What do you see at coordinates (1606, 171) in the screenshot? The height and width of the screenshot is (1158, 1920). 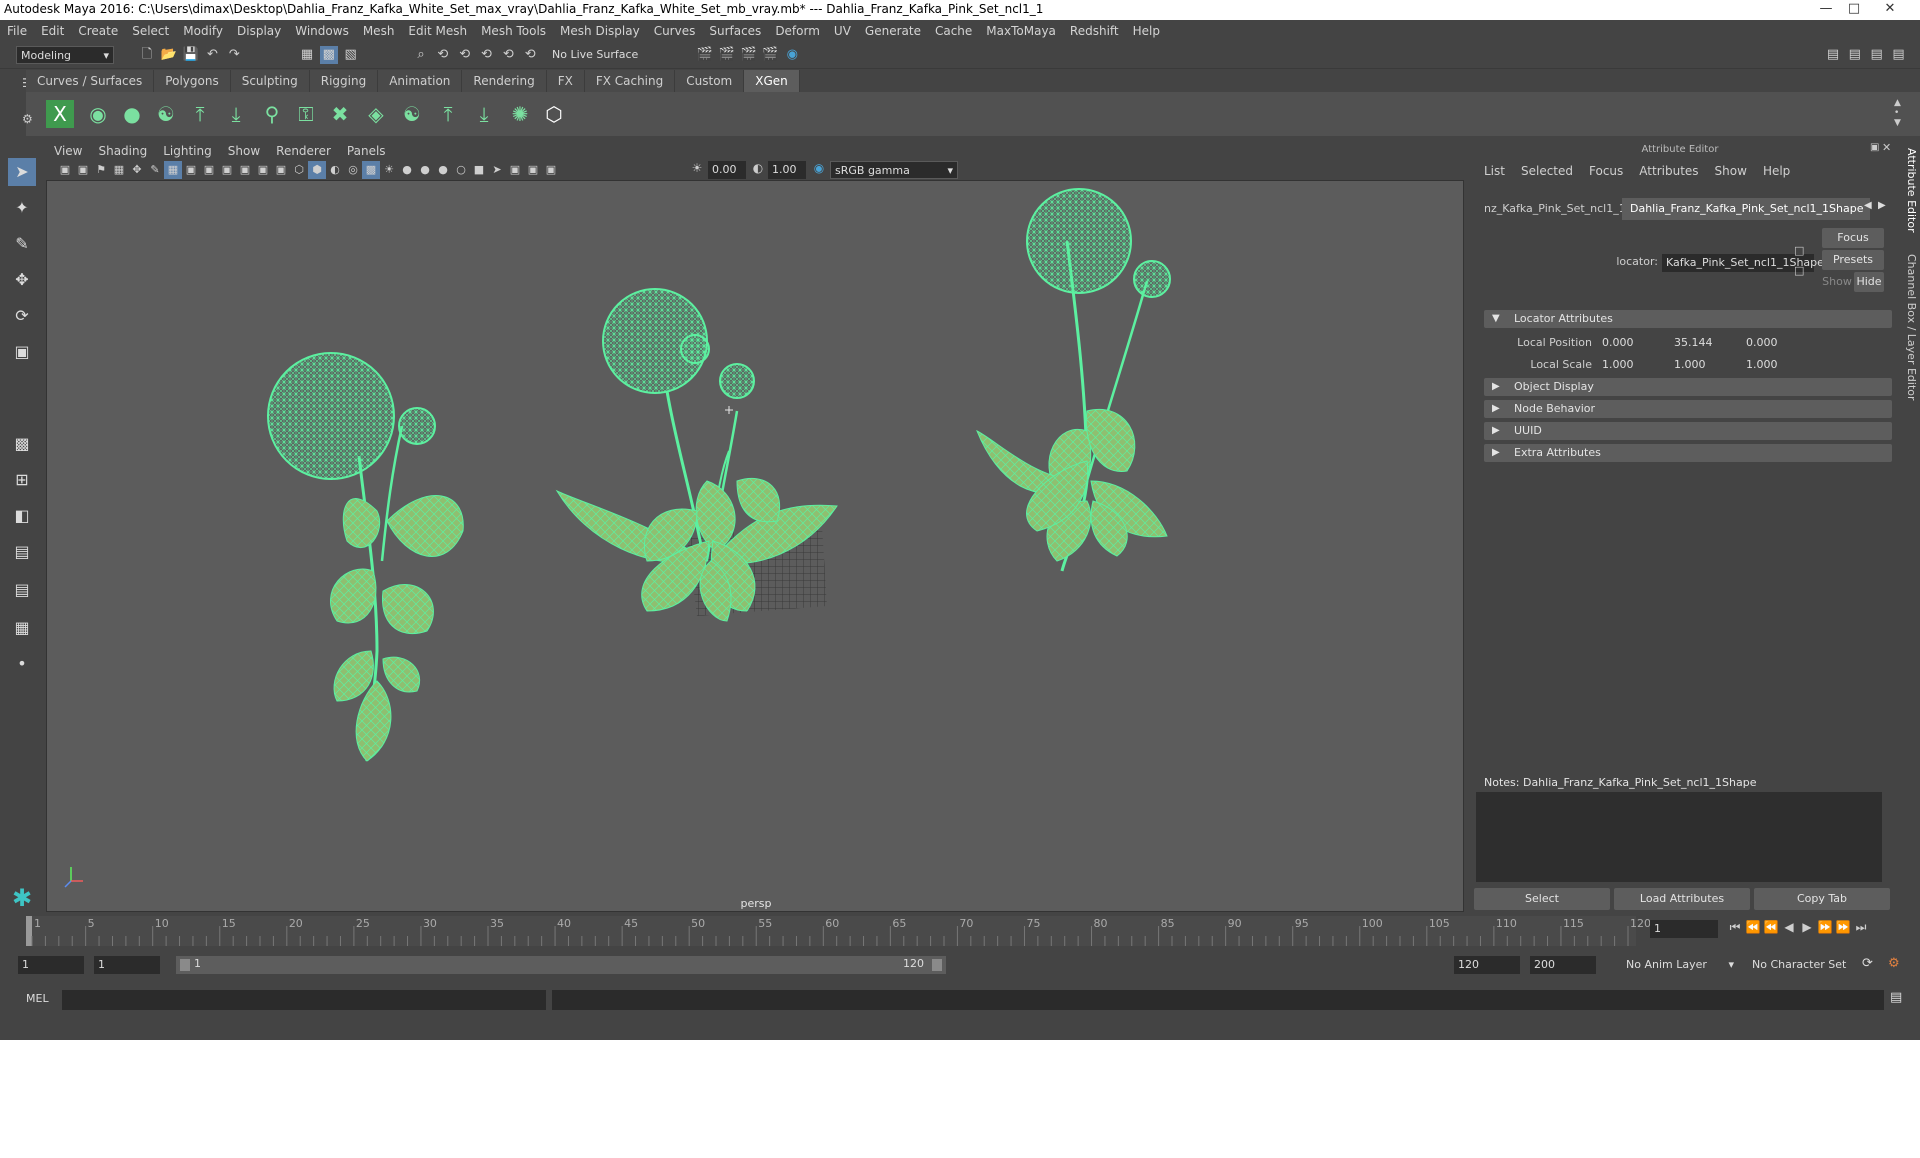 I see `attr-menu-focus: Focus` at bounding box center [1606, 171].